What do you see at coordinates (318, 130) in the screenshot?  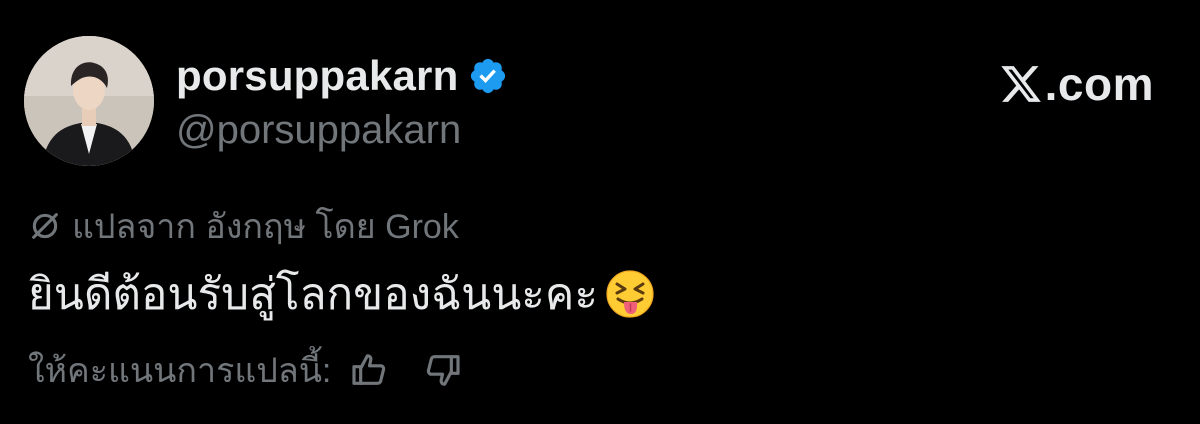 I see `user-handle: @porsuppakarn` at bounding box center [318, 130].